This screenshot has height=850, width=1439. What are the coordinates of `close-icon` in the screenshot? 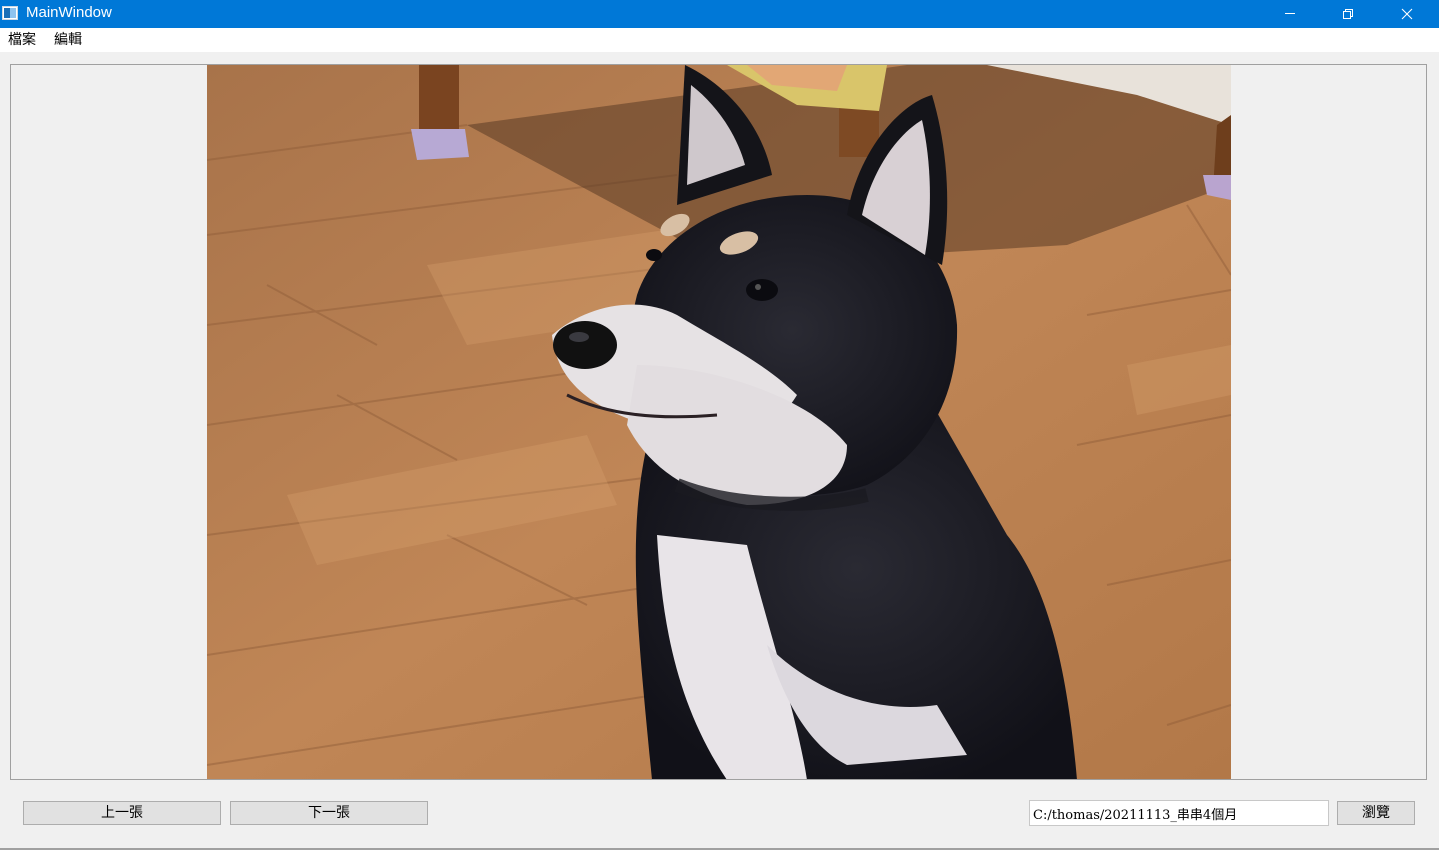 It's located at (1407, 14).